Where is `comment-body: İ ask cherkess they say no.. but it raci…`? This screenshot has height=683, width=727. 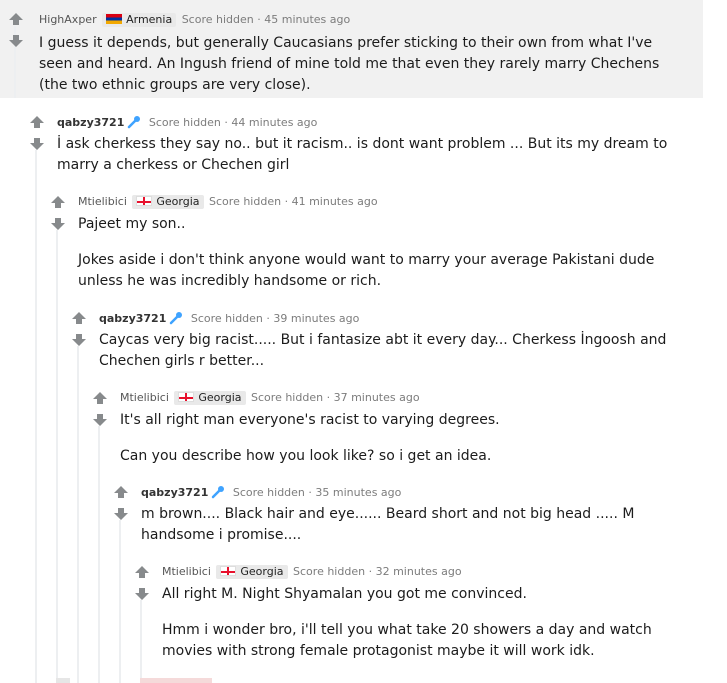 comment-body: İ ask cherkess they say no.. but it raci… is located at coordinates (373, 155).